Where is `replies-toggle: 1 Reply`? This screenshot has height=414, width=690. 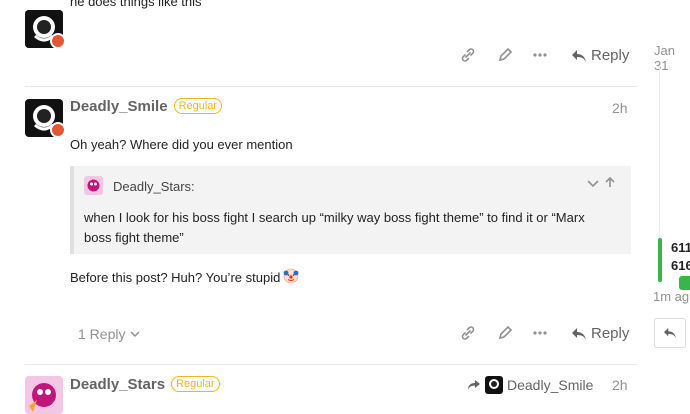
replies-toggle: 1 Reply is located at coordinates (109, 334).